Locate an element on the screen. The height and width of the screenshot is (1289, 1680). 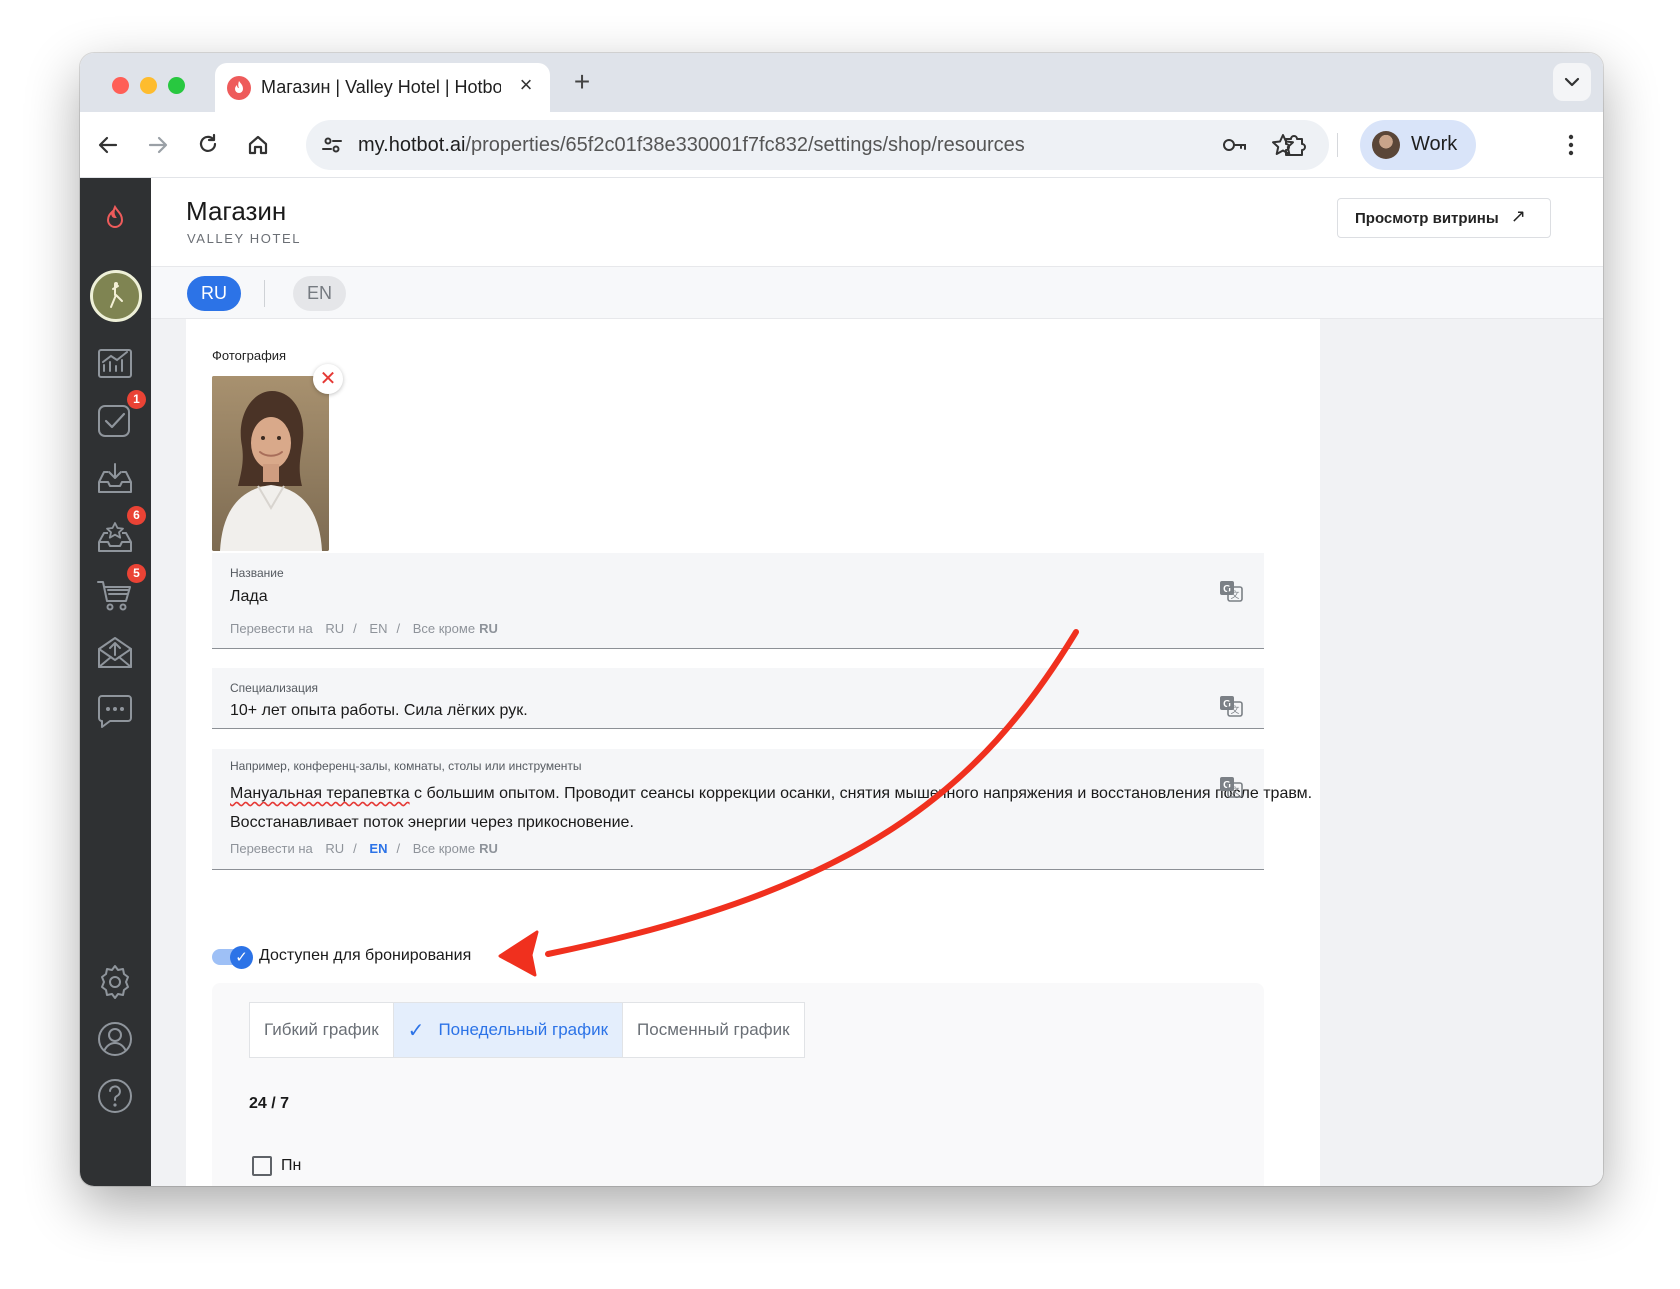
translate-all-lang: RU is located at coordinates (488, 848).